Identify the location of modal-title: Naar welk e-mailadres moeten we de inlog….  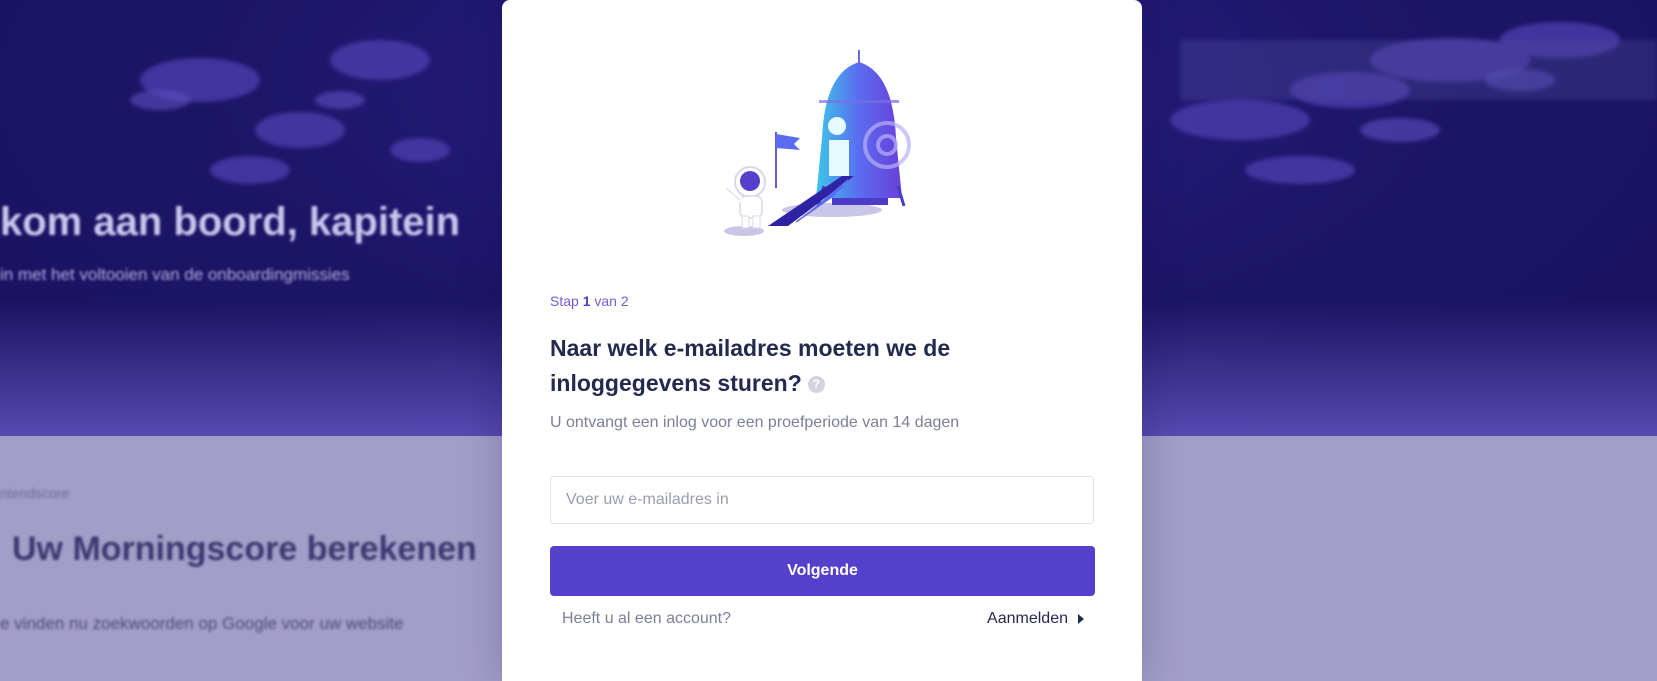
(820, 366).